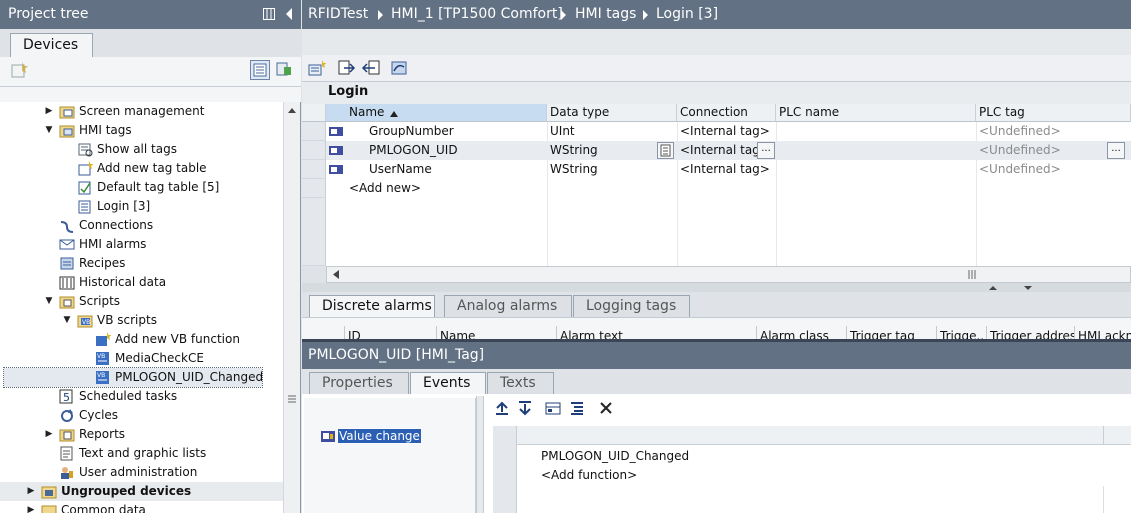 The height and width of the screenshot is (513, 1131). Describe the element at coordinates (436, 113) in the screenshot. I see `column-header-name: Name` at that location.